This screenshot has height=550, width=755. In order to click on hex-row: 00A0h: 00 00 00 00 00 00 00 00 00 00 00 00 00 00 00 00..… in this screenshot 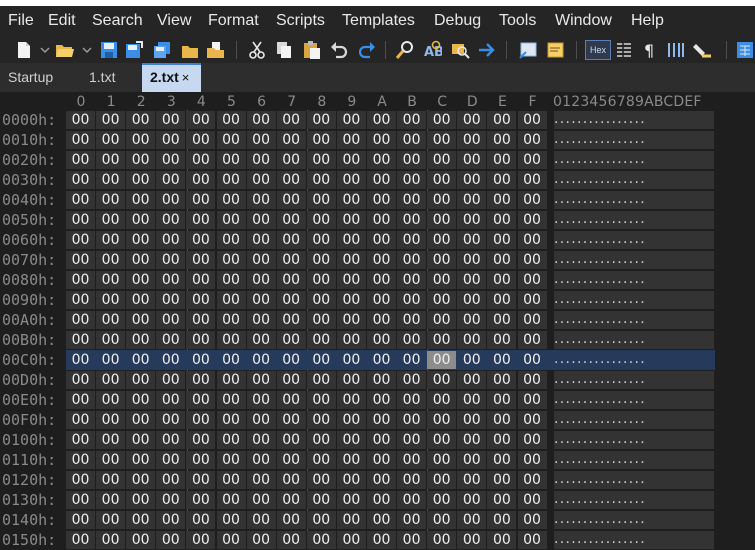, I will do `click(377, 320)`.